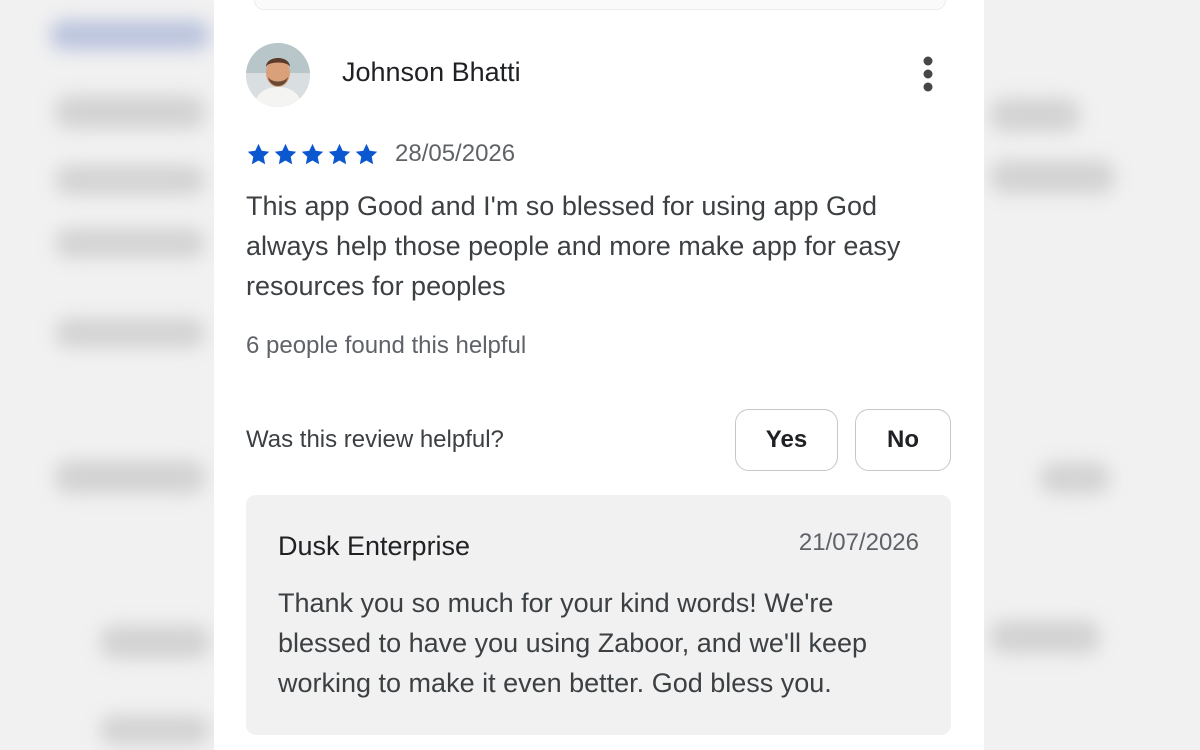 The height and width of the screenshot is (750, 1200). What do you see at coordinates (786, 440) in the screenshot?
I see `yes-button: Yes` at bounding box center [786, 440].